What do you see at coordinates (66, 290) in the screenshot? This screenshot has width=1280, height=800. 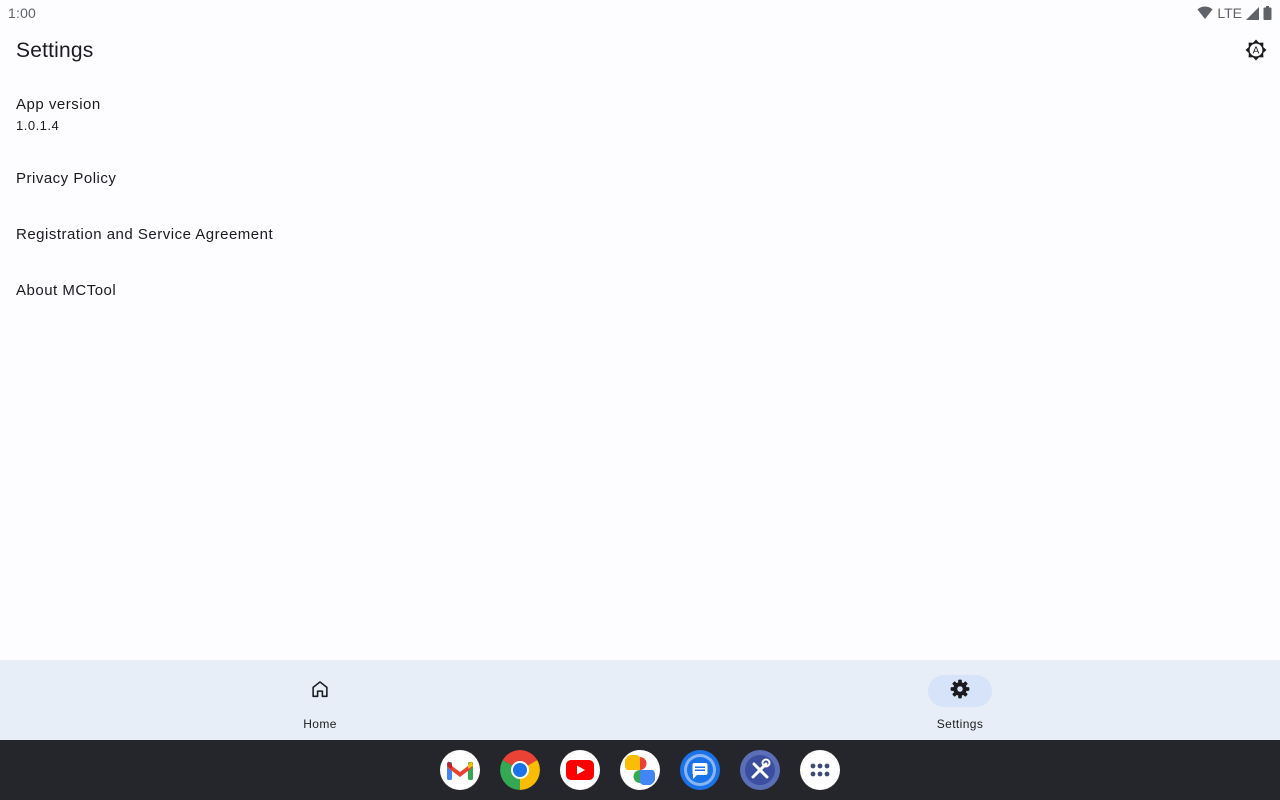 I see `setting-title: About MCTool` at bounding box center [66, 290].